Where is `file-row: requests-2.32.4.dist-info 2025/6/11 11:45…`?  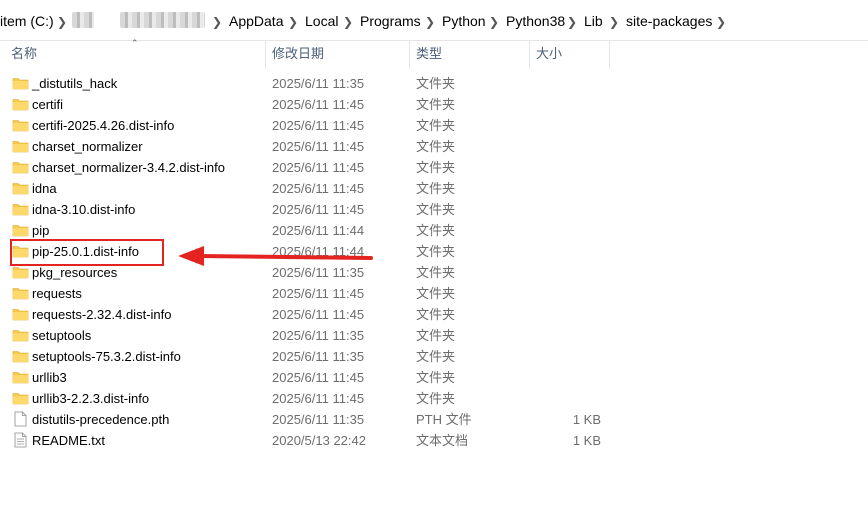
file-row: requests-2.32.4.dist-info 2025/6/11 11:45… is located at coordinates (310, 314).